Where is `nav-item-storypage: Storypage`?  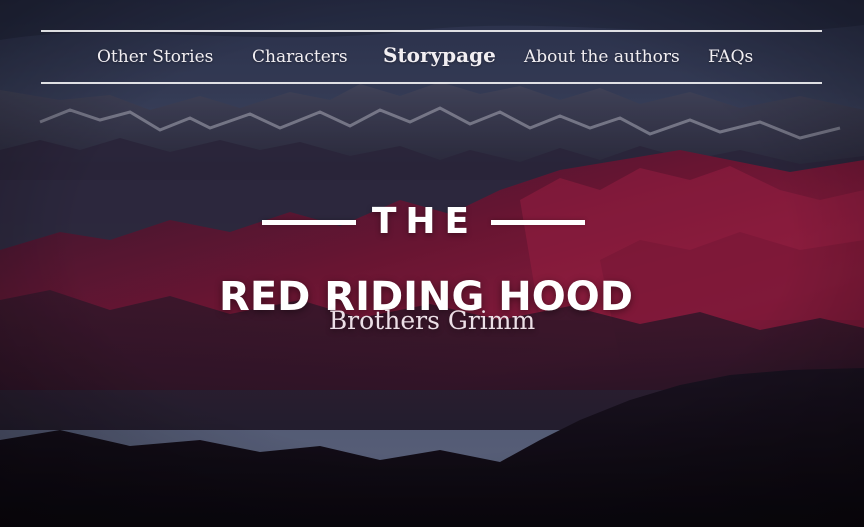
nav-item-storypage: Storypage is located at coordinates (439, 57).